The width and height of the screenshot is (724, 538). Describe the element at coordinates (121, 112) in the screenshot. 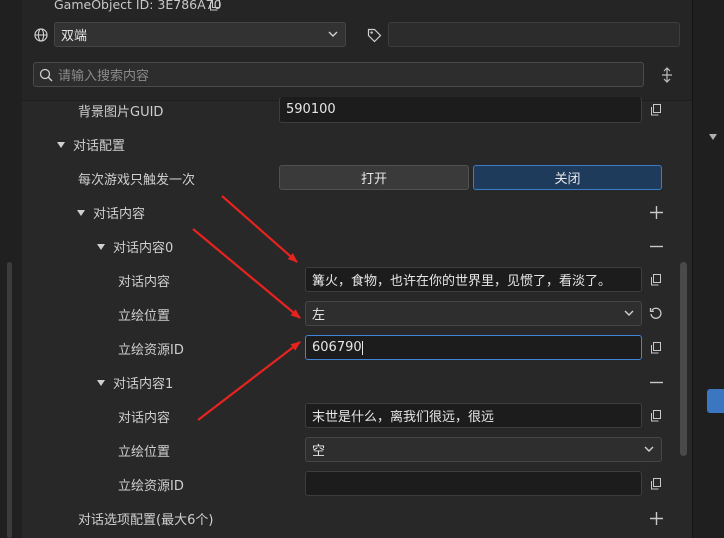

I see `bg-guid-label: 背景图片GUID` at that location.